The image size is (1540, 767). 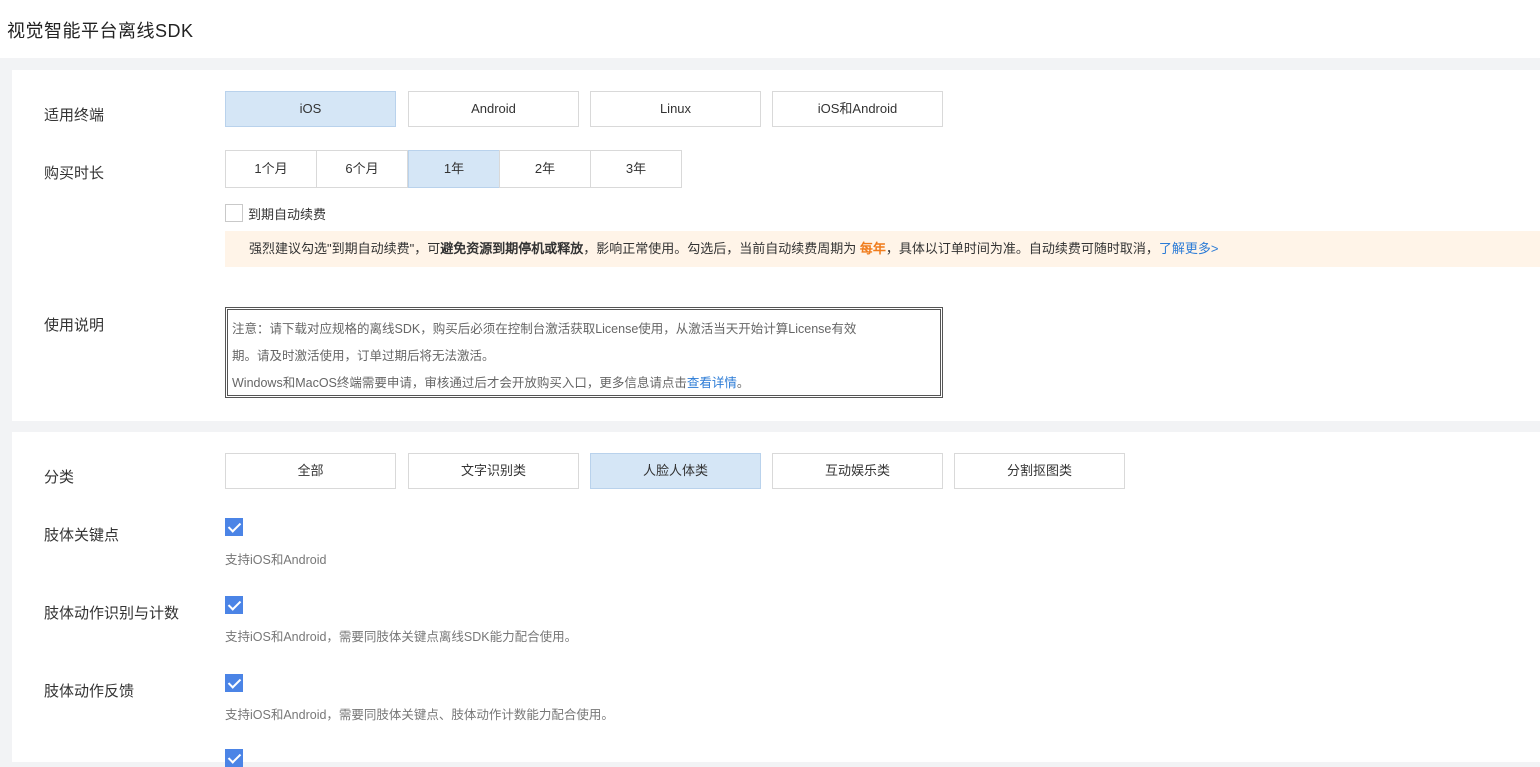 What do you see at coordinates (89, 691) in the screenshot?
I see `feature-label-action-feedback: 肢体动作反馈` at bounding box center [89, 691].